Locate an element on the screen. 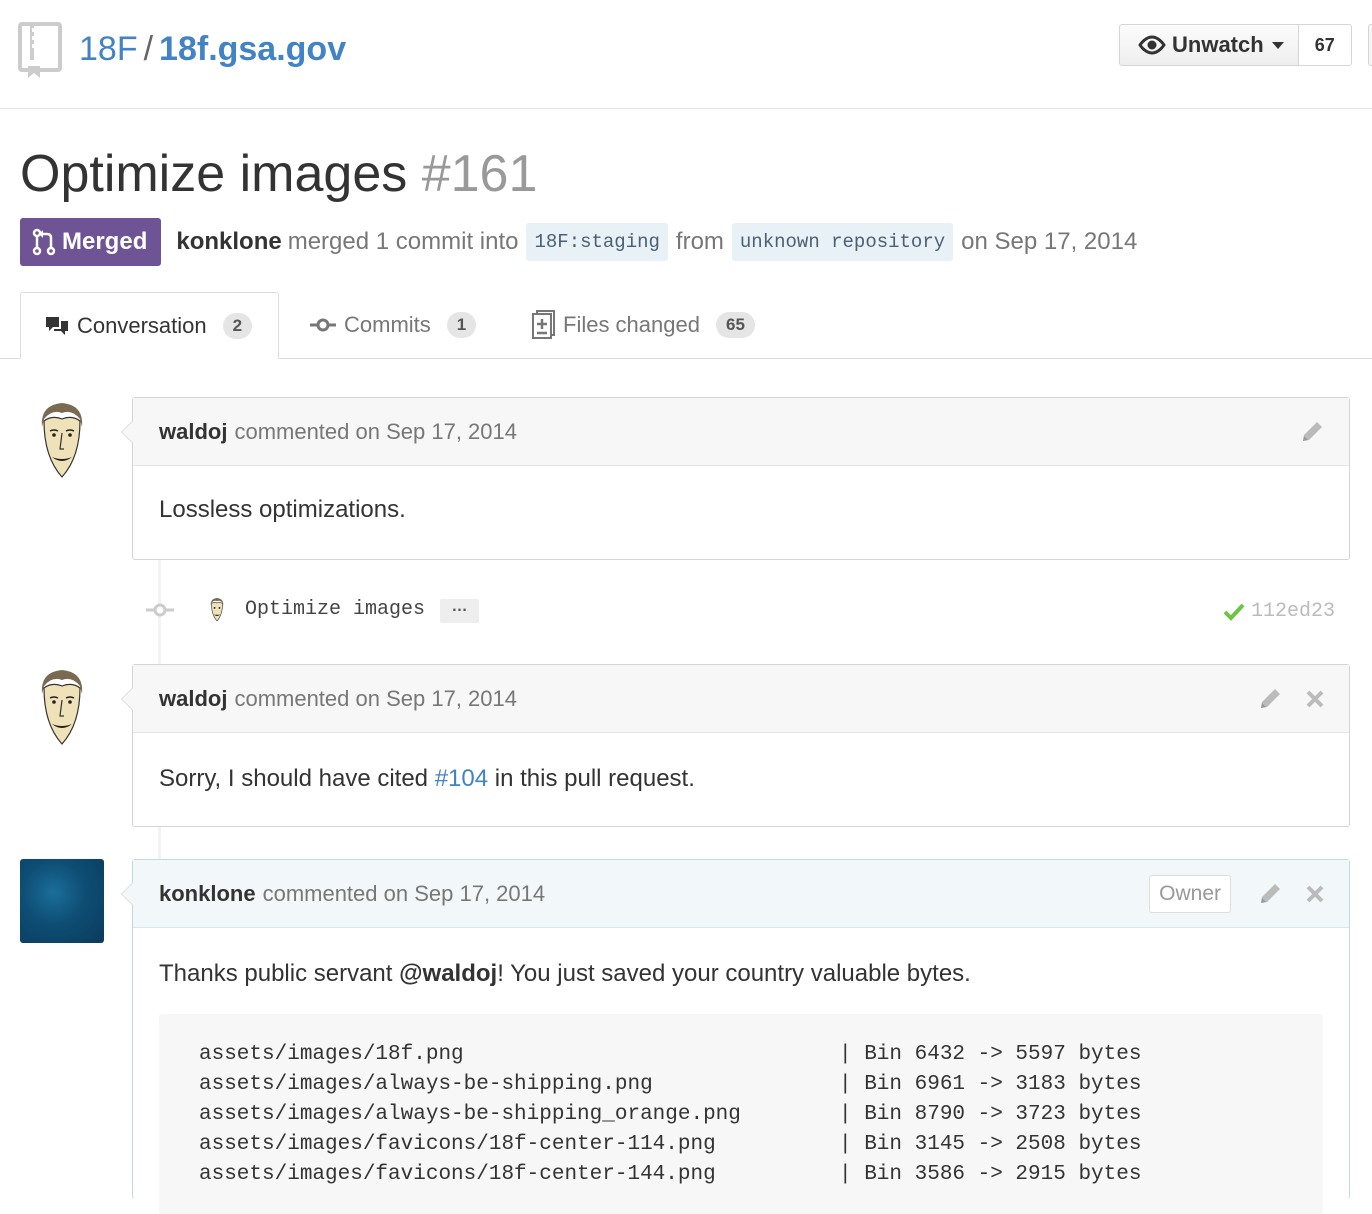 This screenshot has width=1372, height=1214. tab-conversation-count: 2 is located at coordinates (237, 325).